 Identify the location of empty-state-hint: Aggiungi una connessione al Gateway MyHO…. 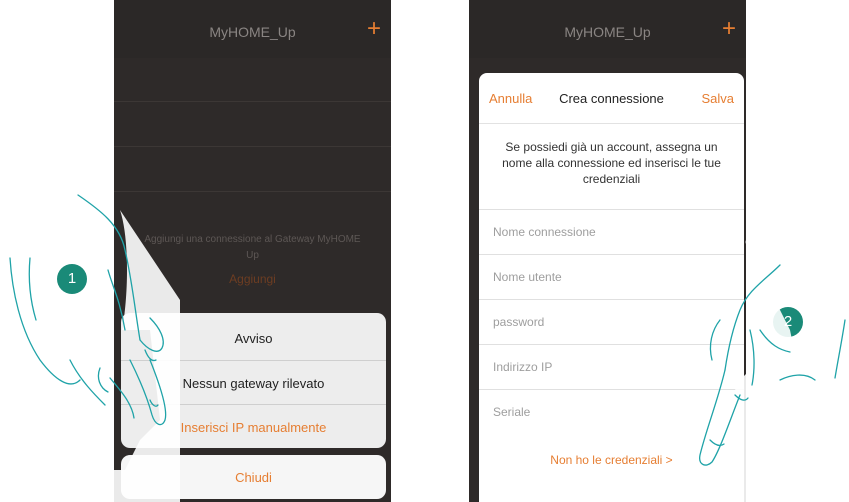
(252, 247).